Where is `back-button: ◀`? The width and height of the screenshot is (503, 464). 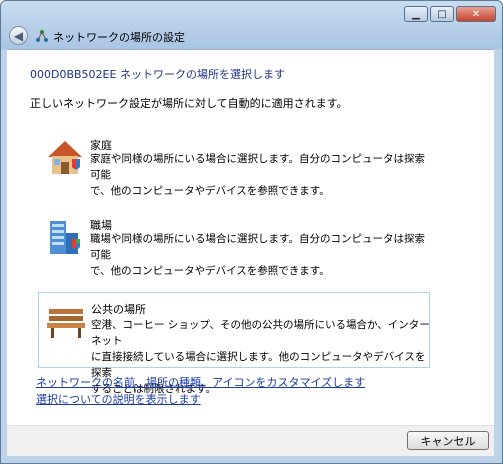
back-button: ◀ is located at coordinates (18, 35).